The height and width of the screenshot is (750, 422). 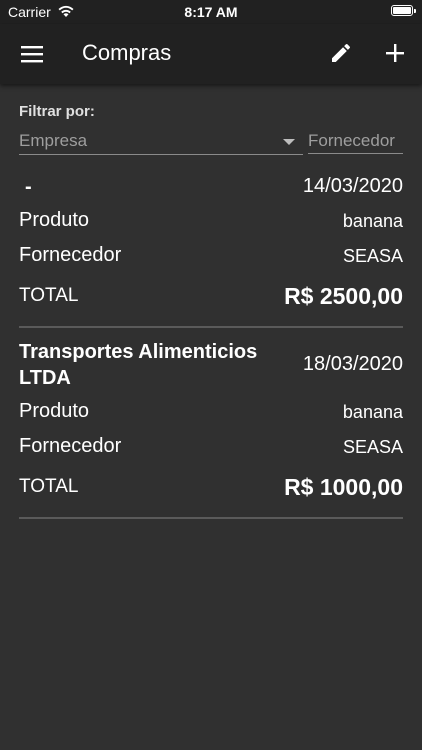 What do you see at coordinates (343, 487) in the screenshot?
I see `total-value: R$ 1000,00` at bounding box center [343, 487].